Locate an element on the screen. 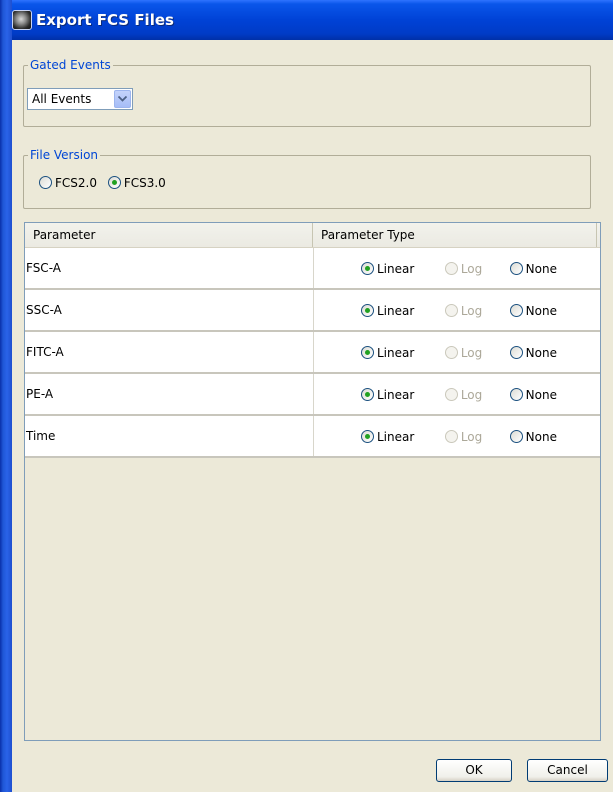 The image size is (613, 792). table-row: FSC-A Linear Log None is located at coordinates (312, 269).